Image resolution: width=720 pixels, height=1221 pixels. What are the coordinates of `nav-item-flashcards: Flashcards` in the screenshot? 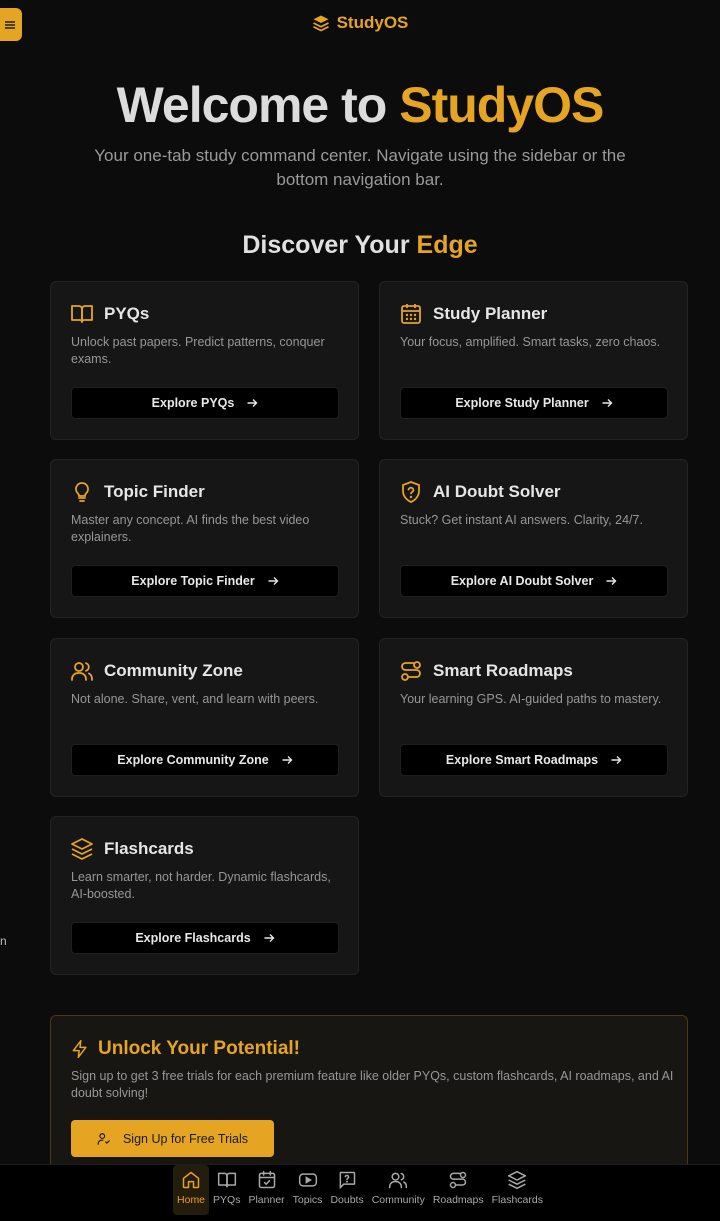 It's located at (517, 1190).